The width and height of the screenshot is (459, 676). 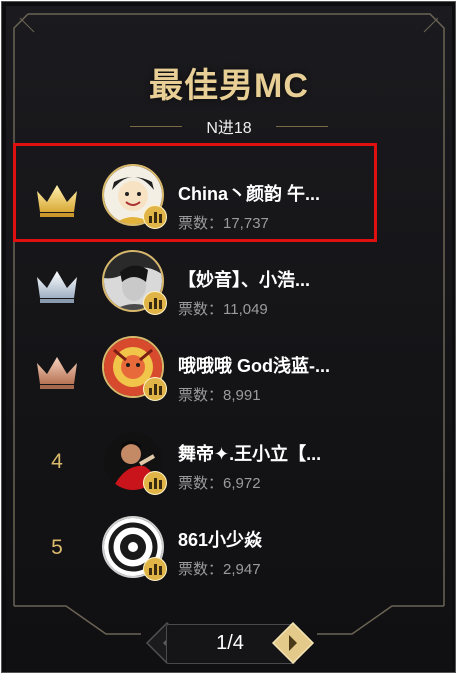 What do you see at coordinates (301, 126) in the screenshot?
I see `divider-right` at bounding box center [301, 126].